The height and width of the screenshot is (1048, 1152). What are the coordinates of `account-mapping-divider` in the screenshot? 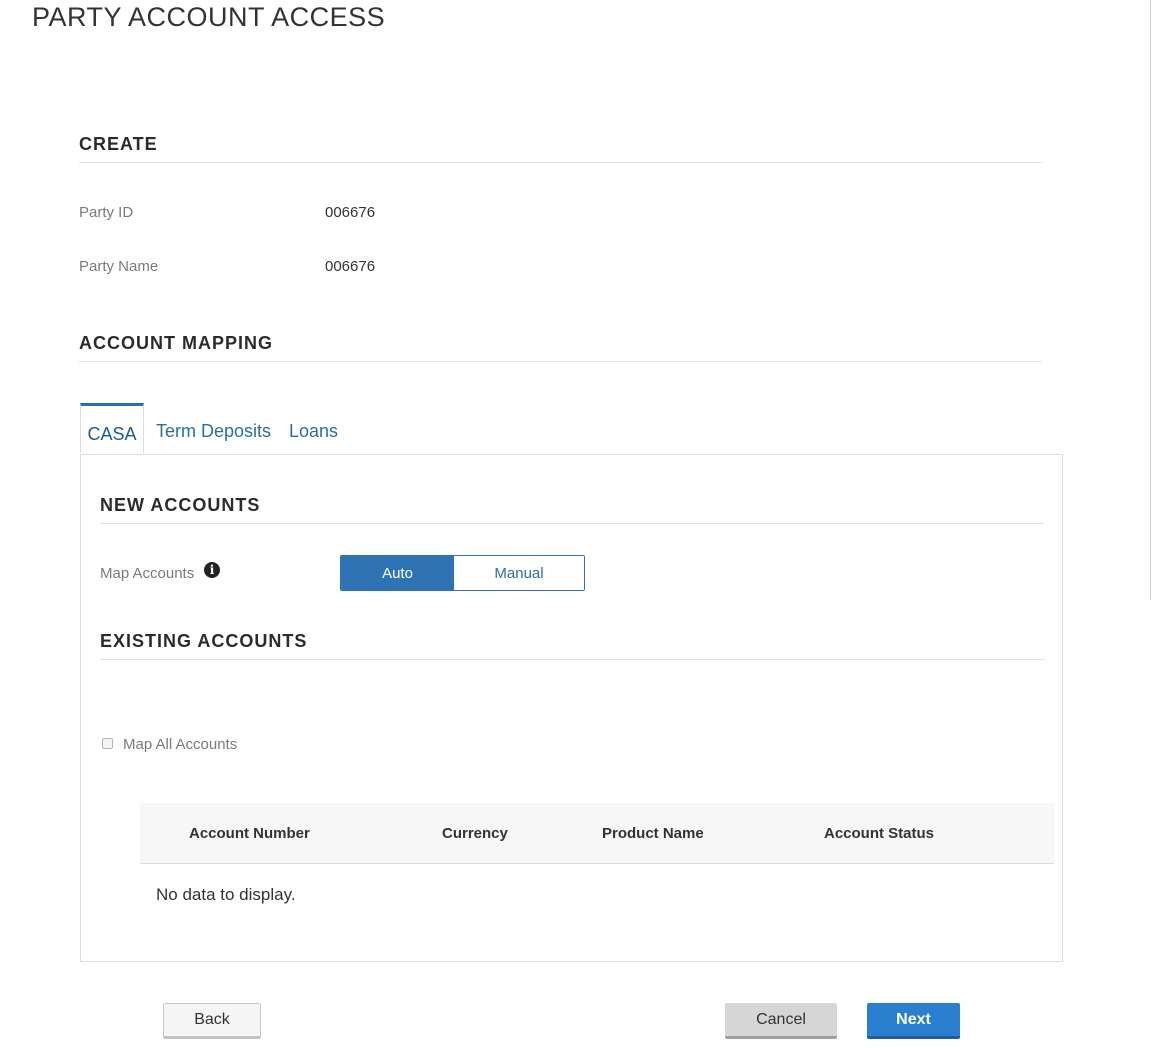 It's located at (560, 361).